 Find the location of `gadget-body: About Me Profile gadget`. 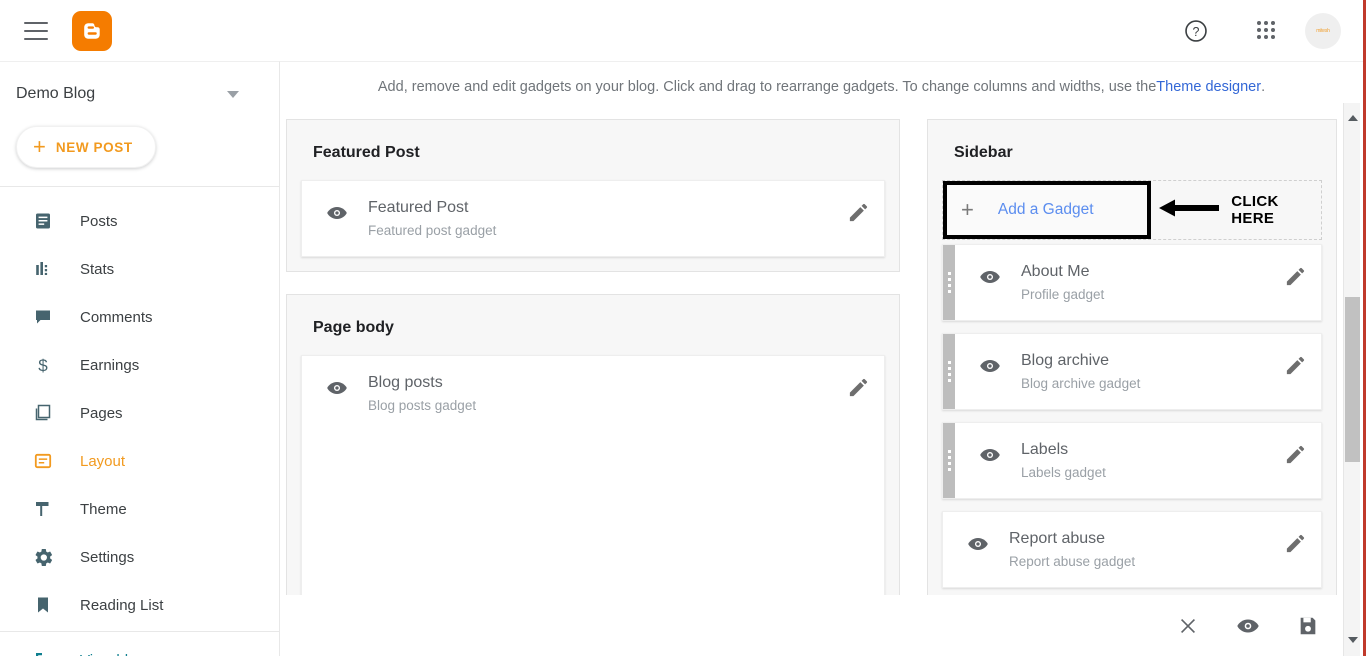

gadget-body: About Me Profile gadget is located at coordinates (1138, 282).